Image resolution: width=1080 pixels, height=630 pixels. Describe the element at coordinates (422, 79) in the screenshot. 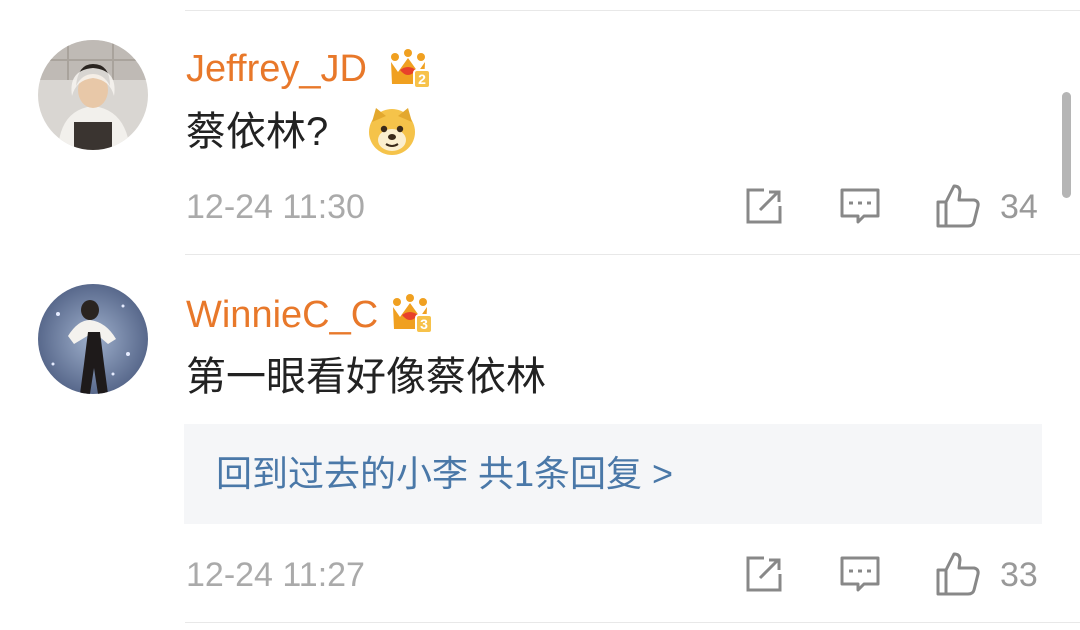

I see `badge-level: 2` at that location.